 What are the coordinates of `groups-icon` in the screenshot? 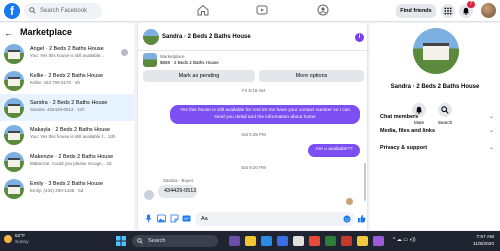 It's located at (323, 10).